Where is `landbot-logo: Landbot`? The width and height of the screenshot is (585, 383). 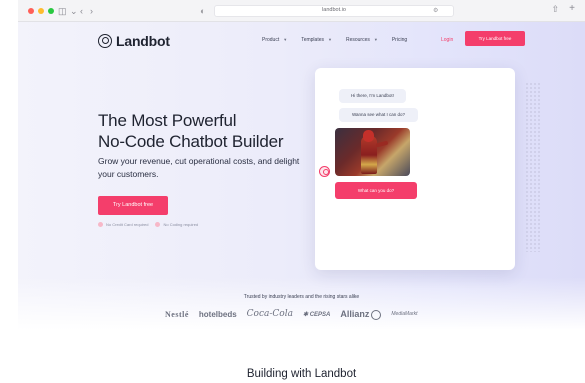
landbot-logo: Landbot is located at coordinates (134, 41).